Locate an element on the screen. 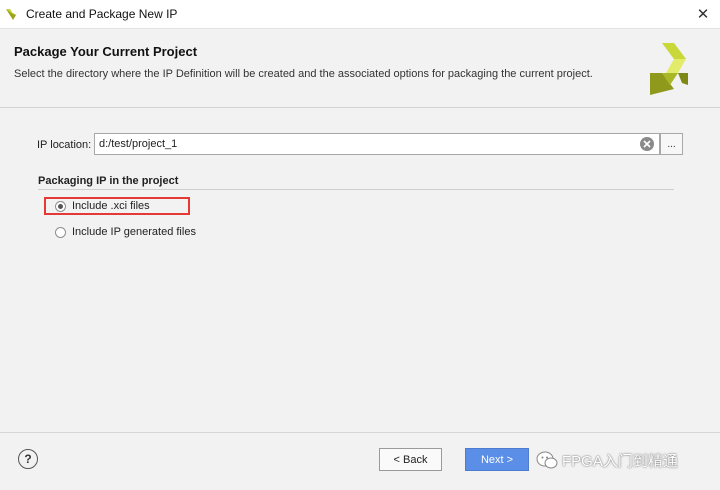 The image size is (720, 490). close-icon: ✕ is located at coordinates (703, 14).